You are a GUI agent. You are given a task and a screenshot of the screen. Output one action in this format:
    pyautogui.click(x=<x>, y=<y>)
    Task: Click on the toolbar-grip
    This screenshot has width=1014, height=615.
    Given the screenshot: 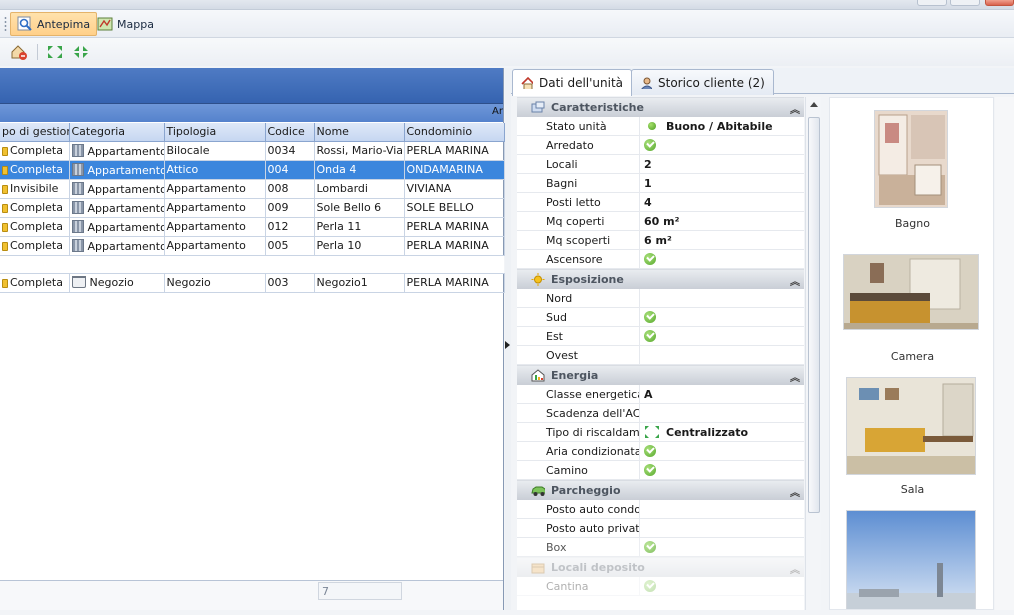 What is the action you would take?
    pyautogui.click(x=5, y=24)
    